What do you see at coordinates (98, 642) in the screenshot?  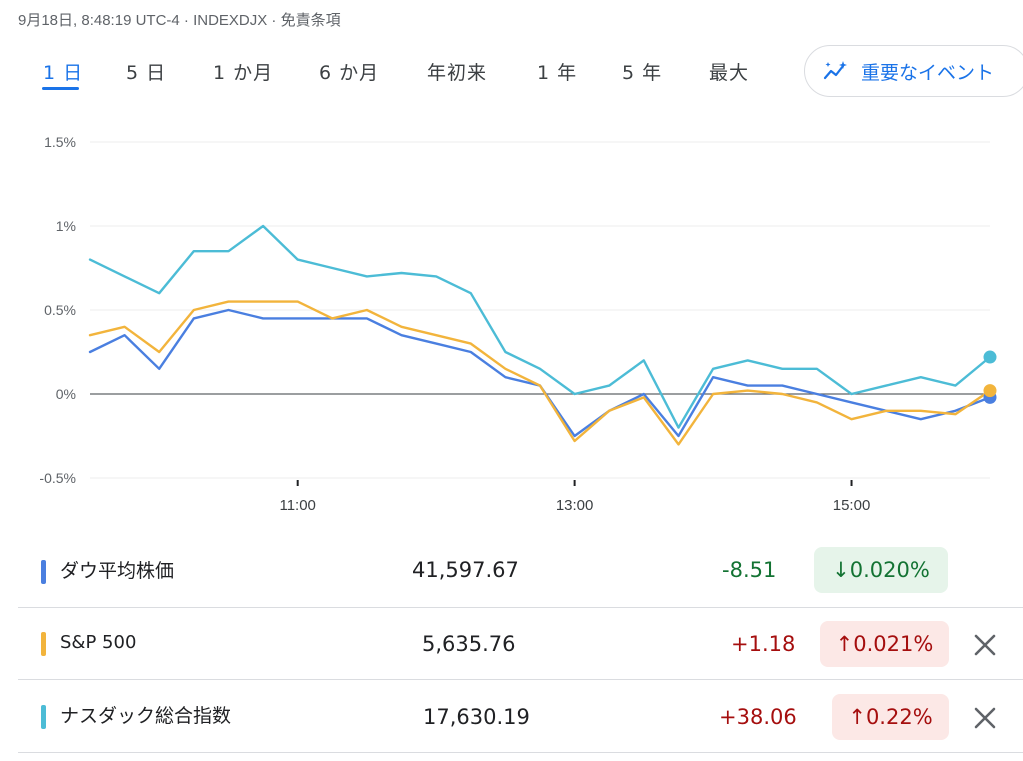 I see `index-name: S&P 500` at bounding box center [98, 642].